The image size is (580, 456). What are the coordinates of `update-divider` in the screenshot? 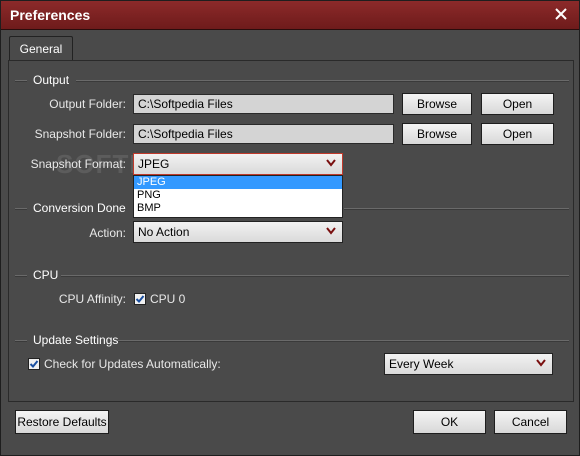 It's located at (343, 341).